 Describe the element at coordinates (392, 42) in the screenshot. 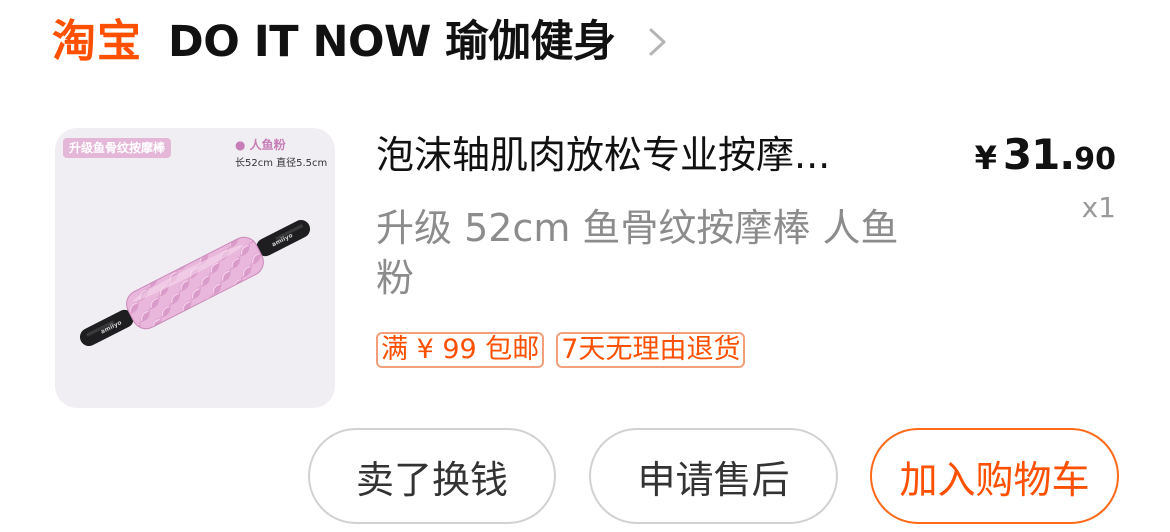

I see `shop-name: DO IT NOW 瑜伽健身` at that location.